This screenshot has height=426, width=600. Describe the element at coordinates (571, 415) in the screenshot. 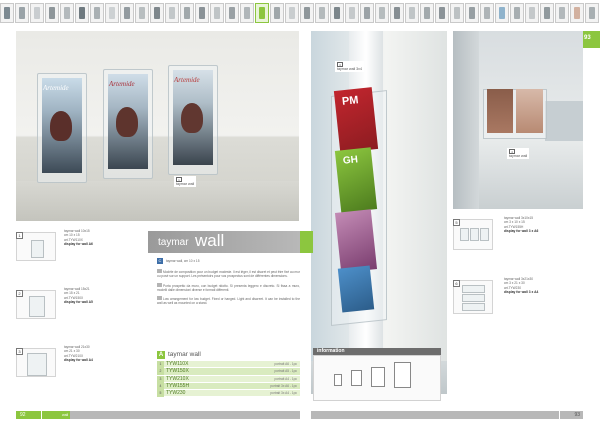

I see `footer-right-page: 93` at that location.